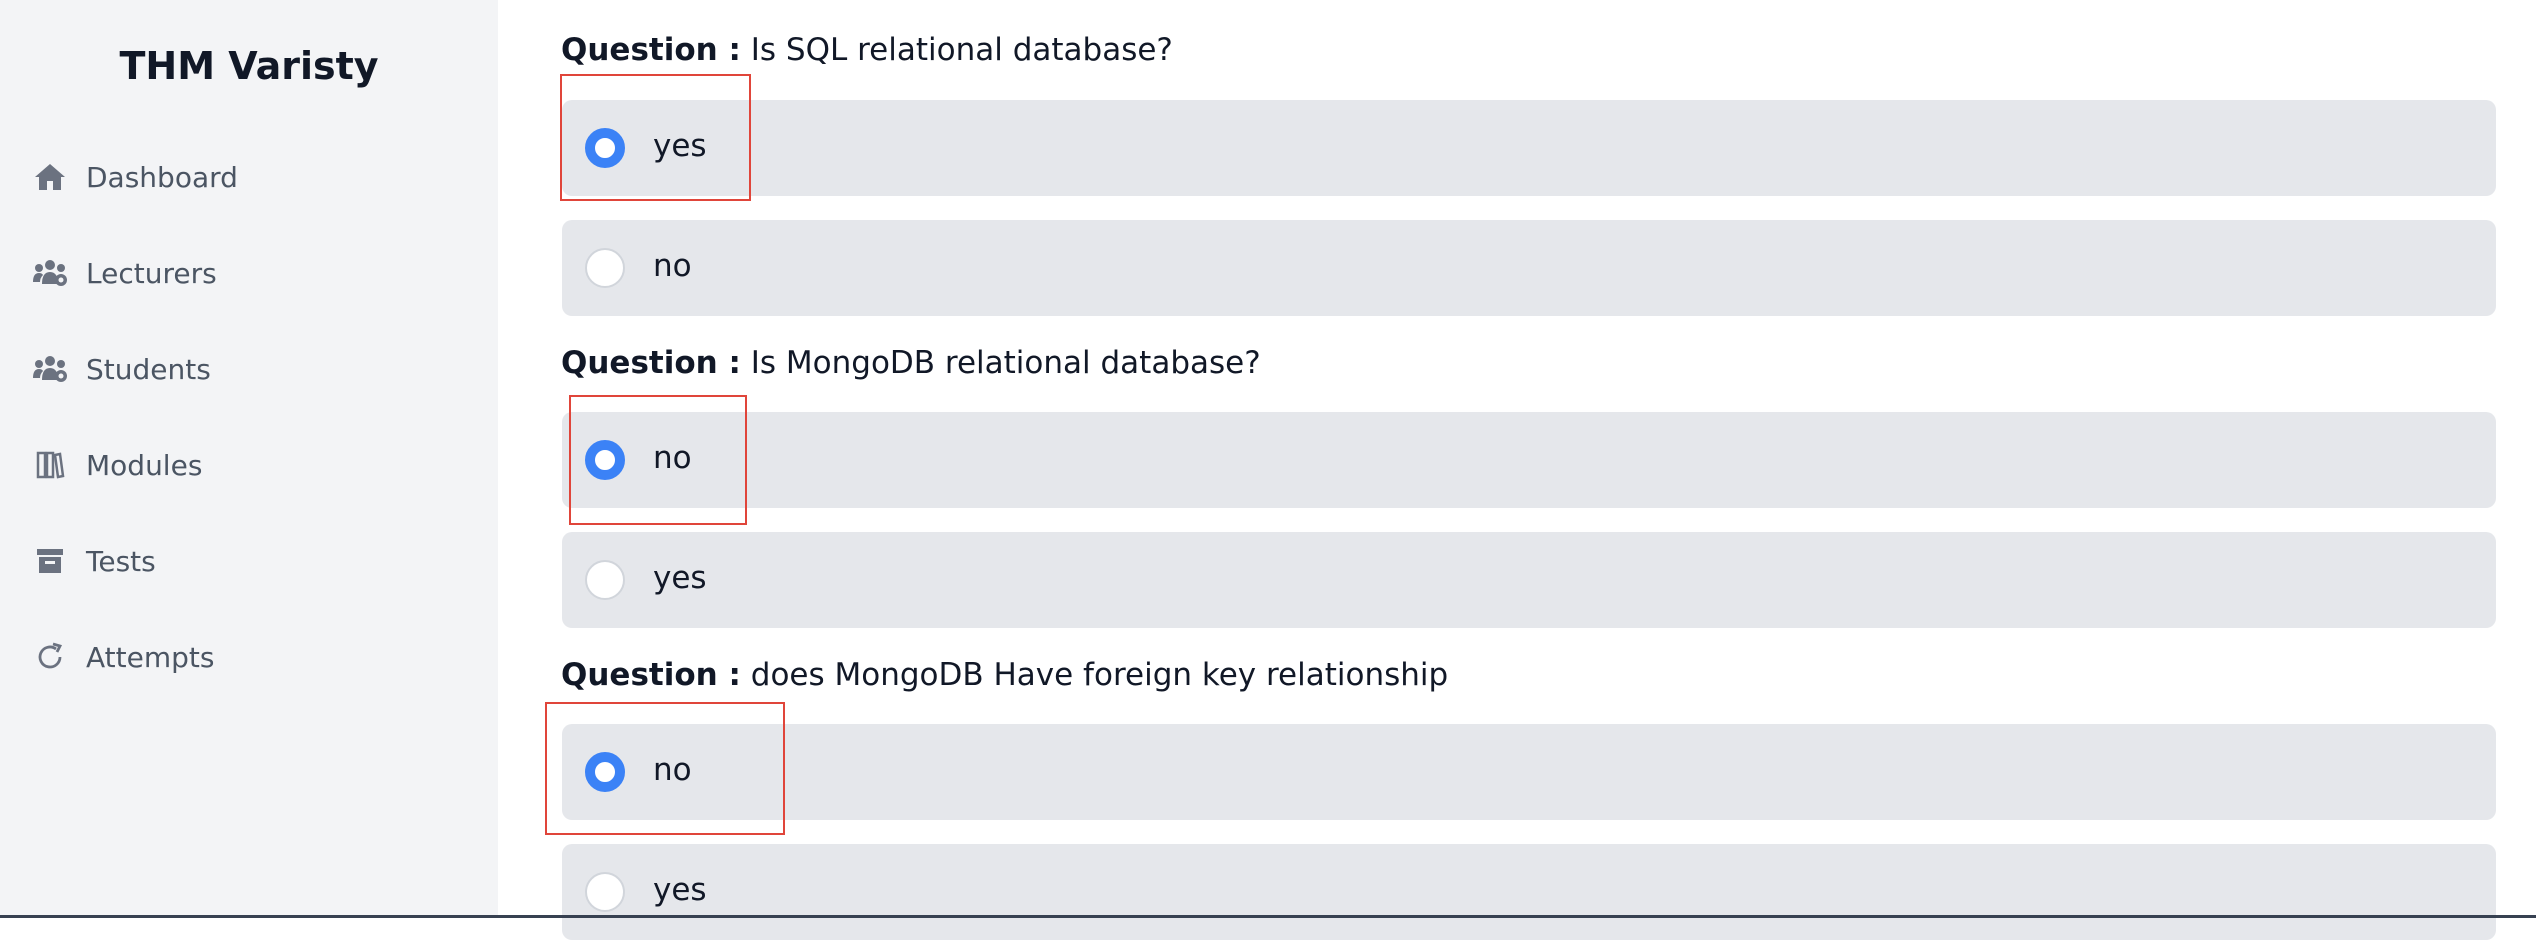 The image size is (2536, 940). I want to click on sidebar-item-label: Tests, so click(121, 561).